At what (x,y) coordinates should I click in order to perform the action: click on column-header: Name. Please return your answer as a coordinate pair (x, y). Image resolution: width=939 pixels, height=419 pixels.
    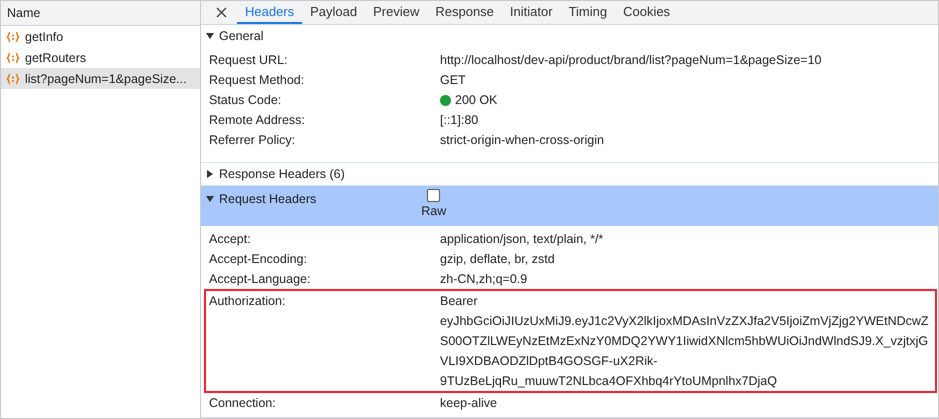
    Looking at the image, I should click on (100, 13).